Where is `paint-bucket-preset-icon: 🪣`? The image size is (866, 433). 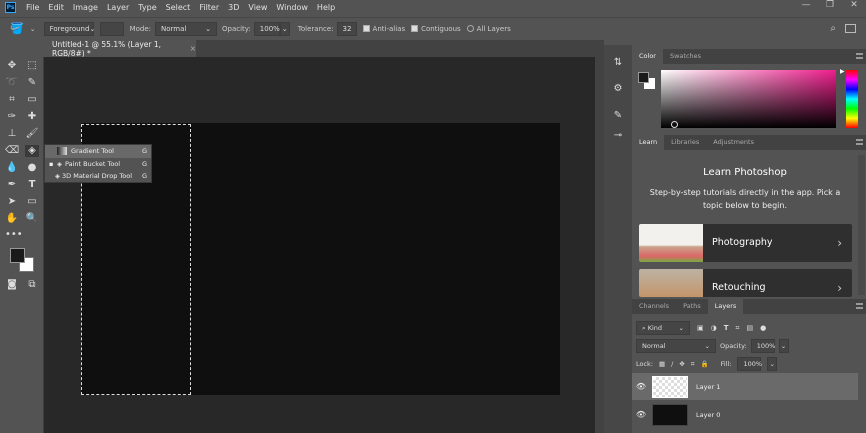 paint-bucket-preset-icon: 🪣 is located at coordinates (17, 28).